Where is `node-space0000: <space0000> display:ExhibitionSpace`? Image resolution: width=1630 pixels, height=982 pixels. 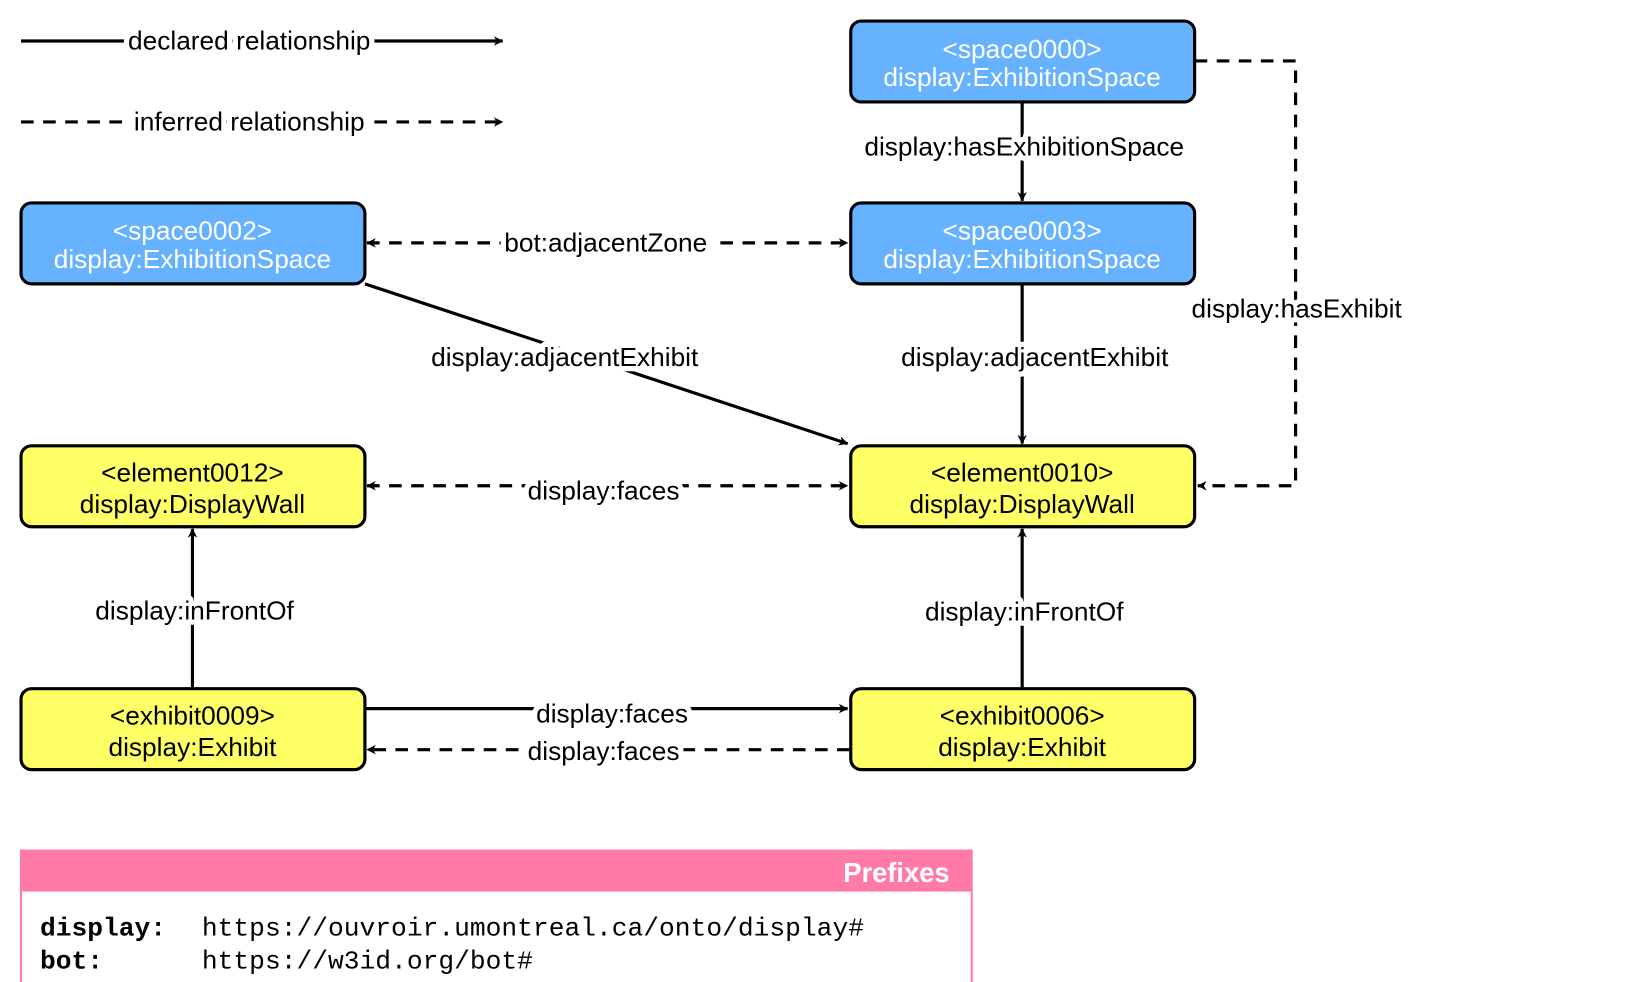 node-space0000: <space0000> display:ExhibitionSpace is located at coordinates (1023, 61).